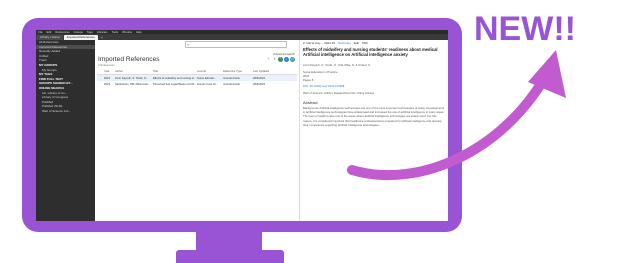 The image size is (628, 263). Describe the element at coordinates (450, 124) in the screenshot. I see `arrow-shaft` at that location.